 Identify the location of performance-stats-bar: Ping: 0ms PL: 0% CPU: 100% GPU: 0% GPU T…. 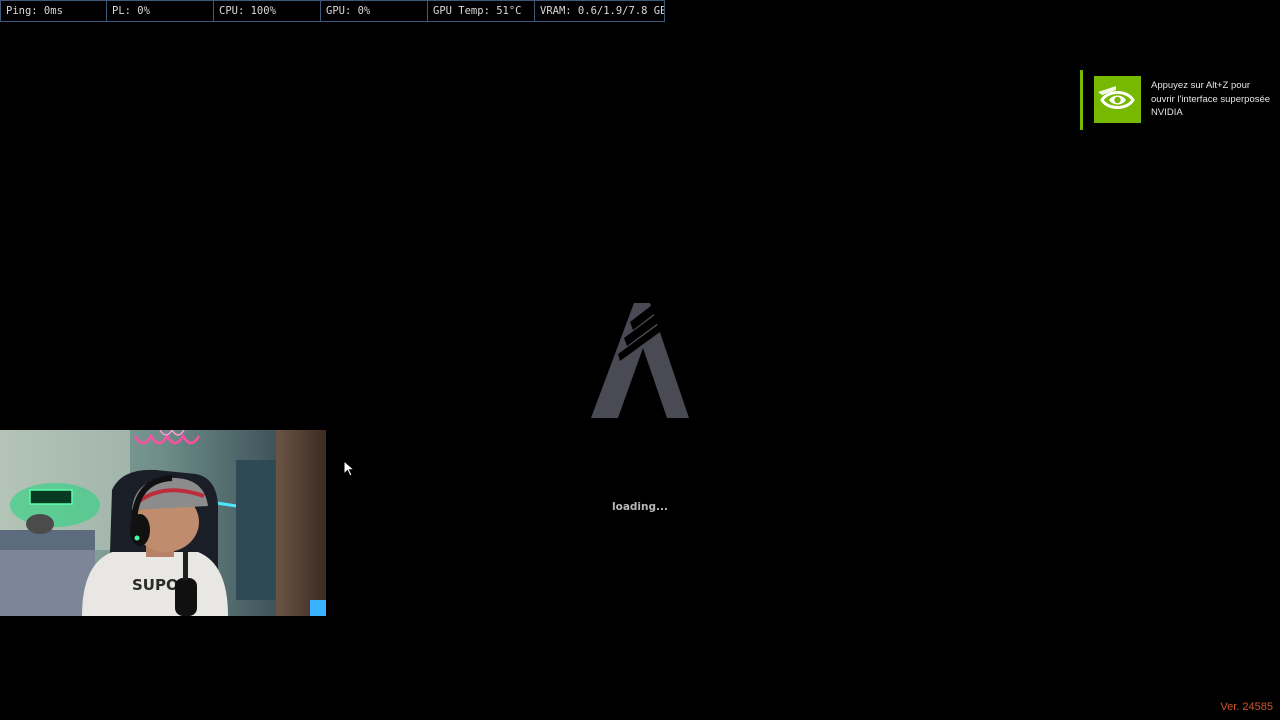
(332, 11).